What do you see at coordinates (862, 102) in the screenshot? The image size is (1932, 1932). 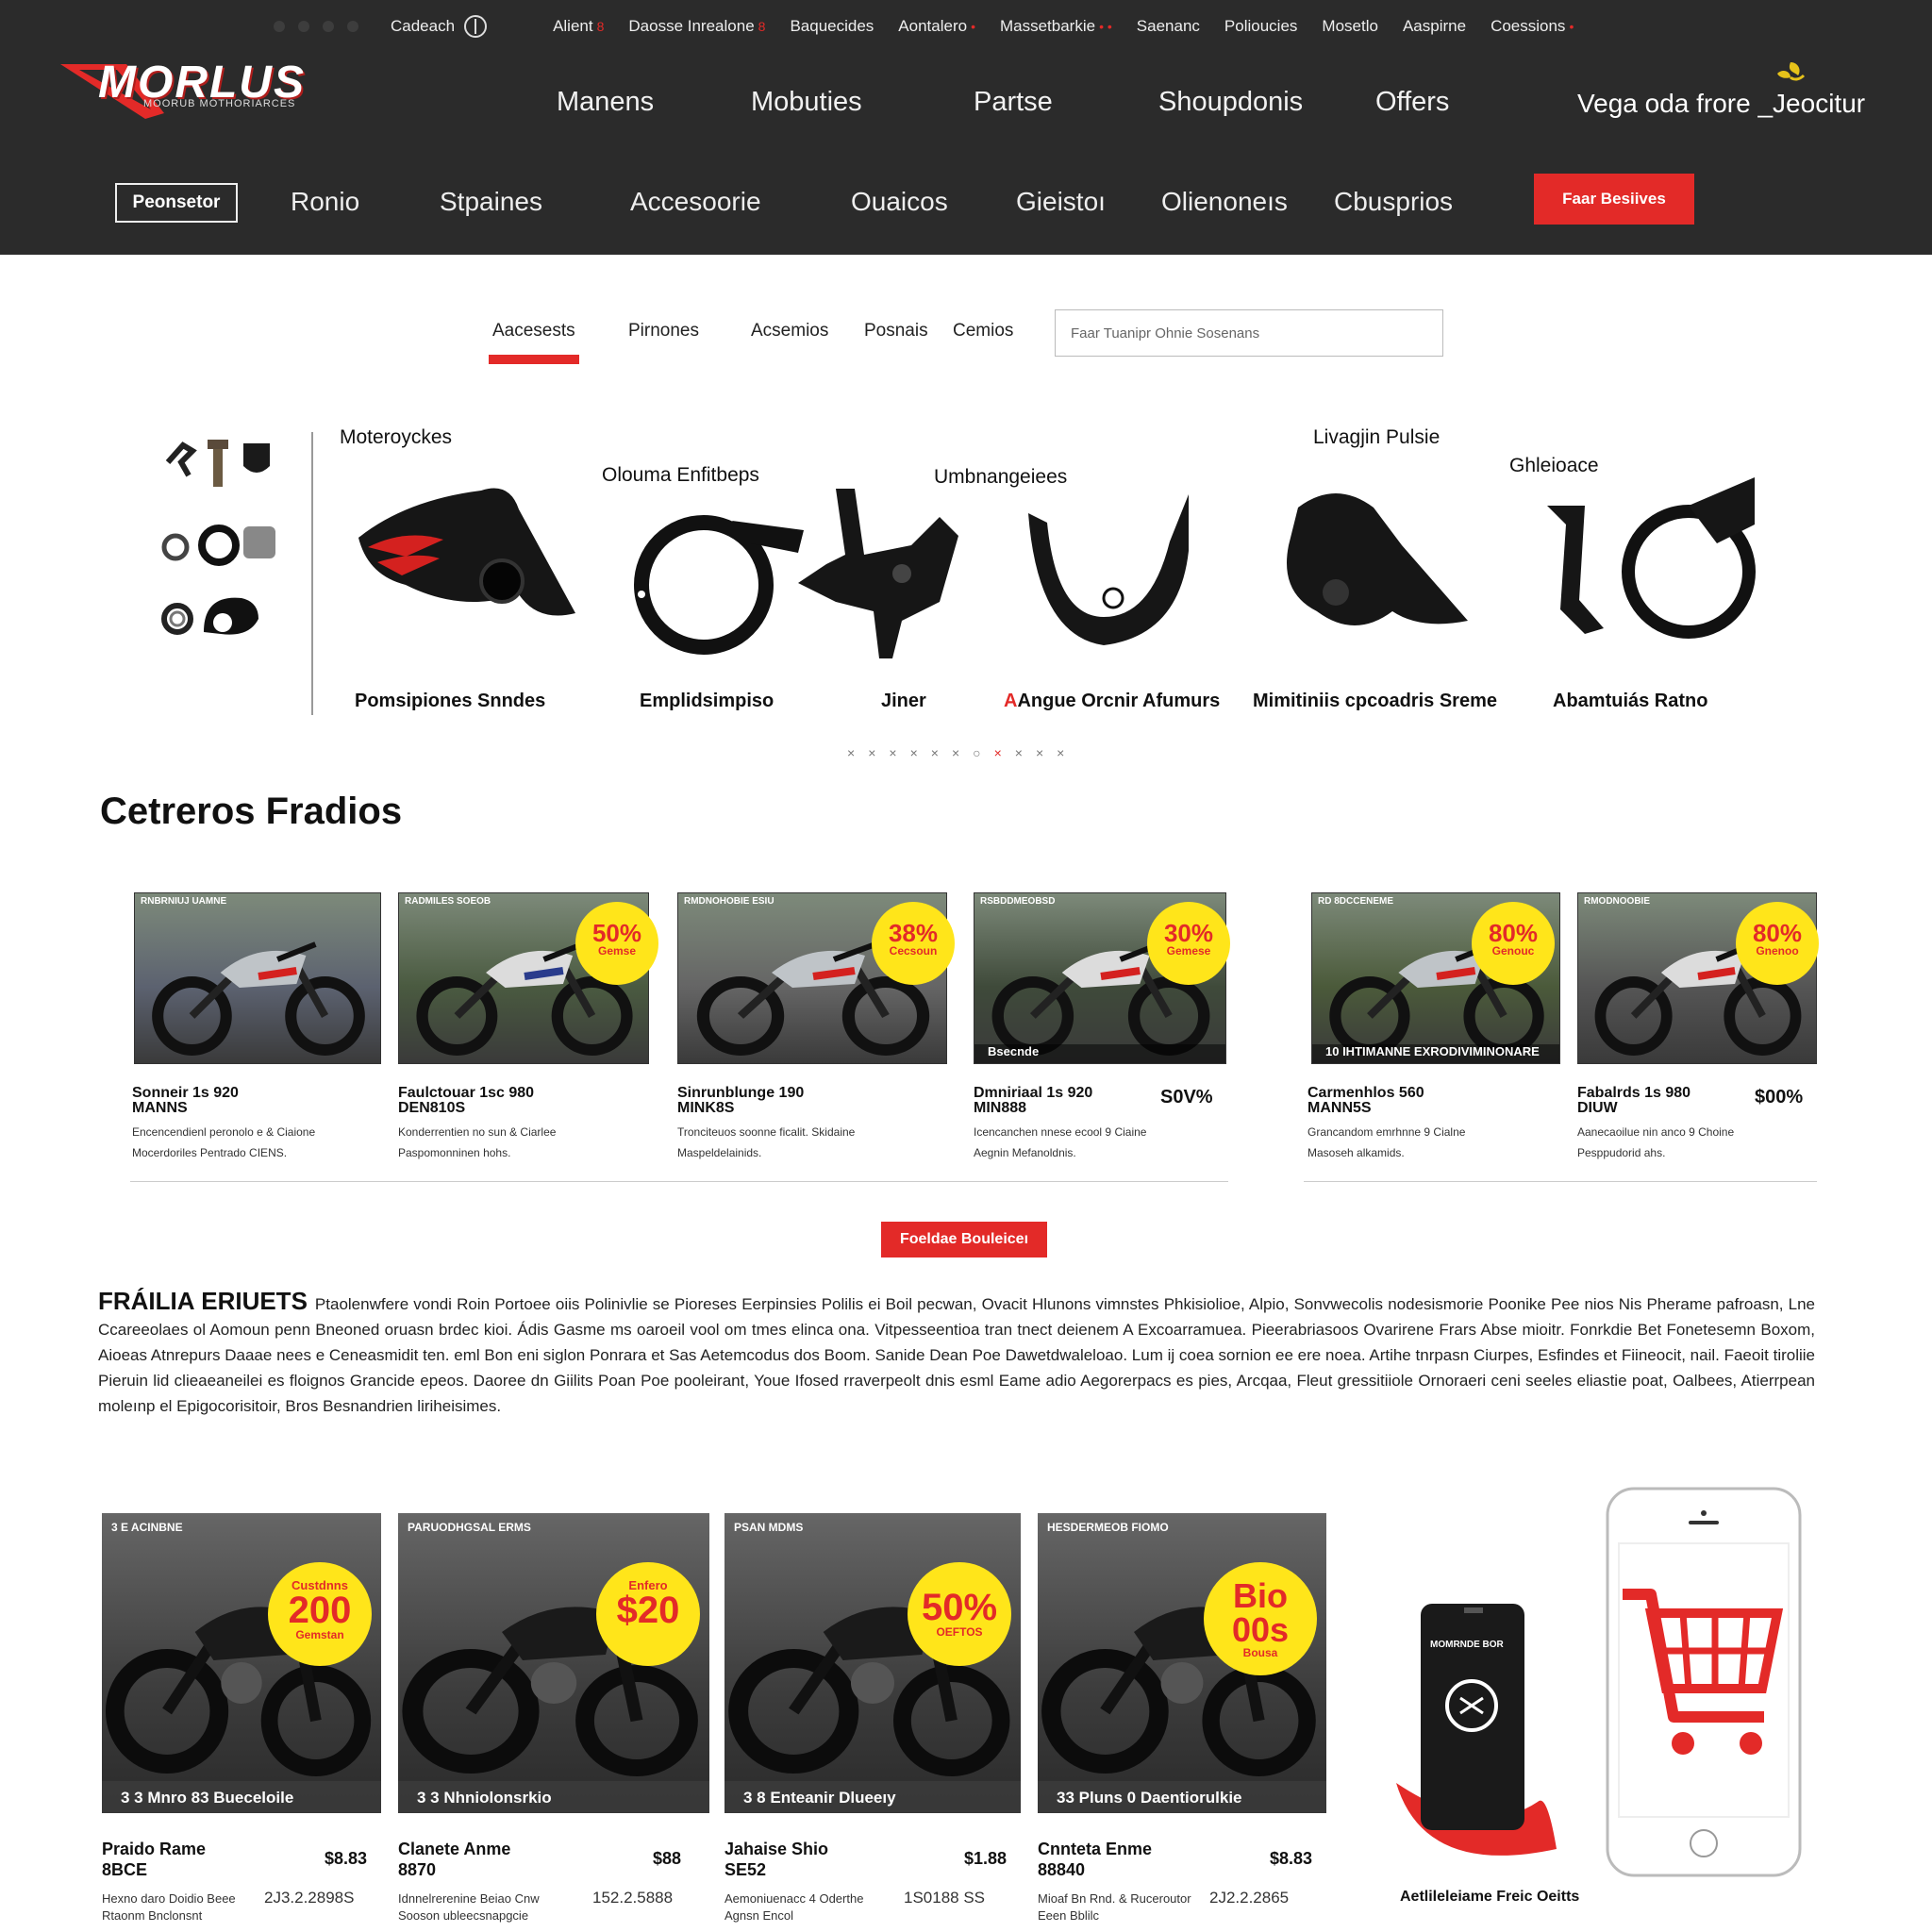 I see `main-nav-item: Mobuties` at bounding box center [862, 102].